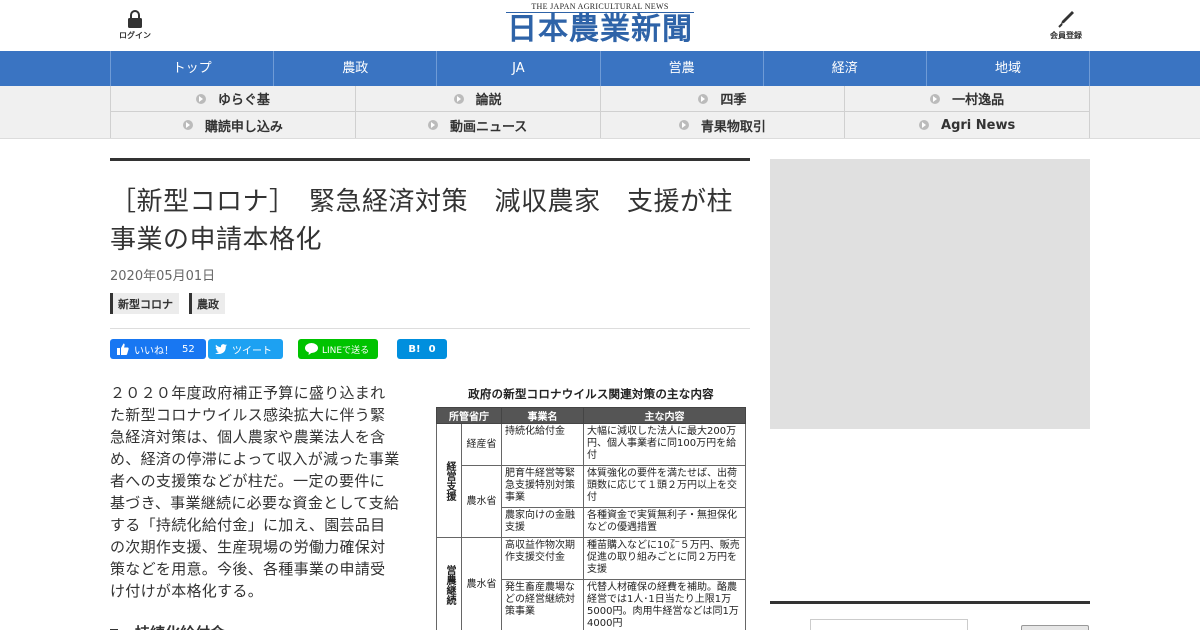 The image size is (1200, 630). I want to click on subnav-item-subscribe: 購読申し込み, so click(233, 125).